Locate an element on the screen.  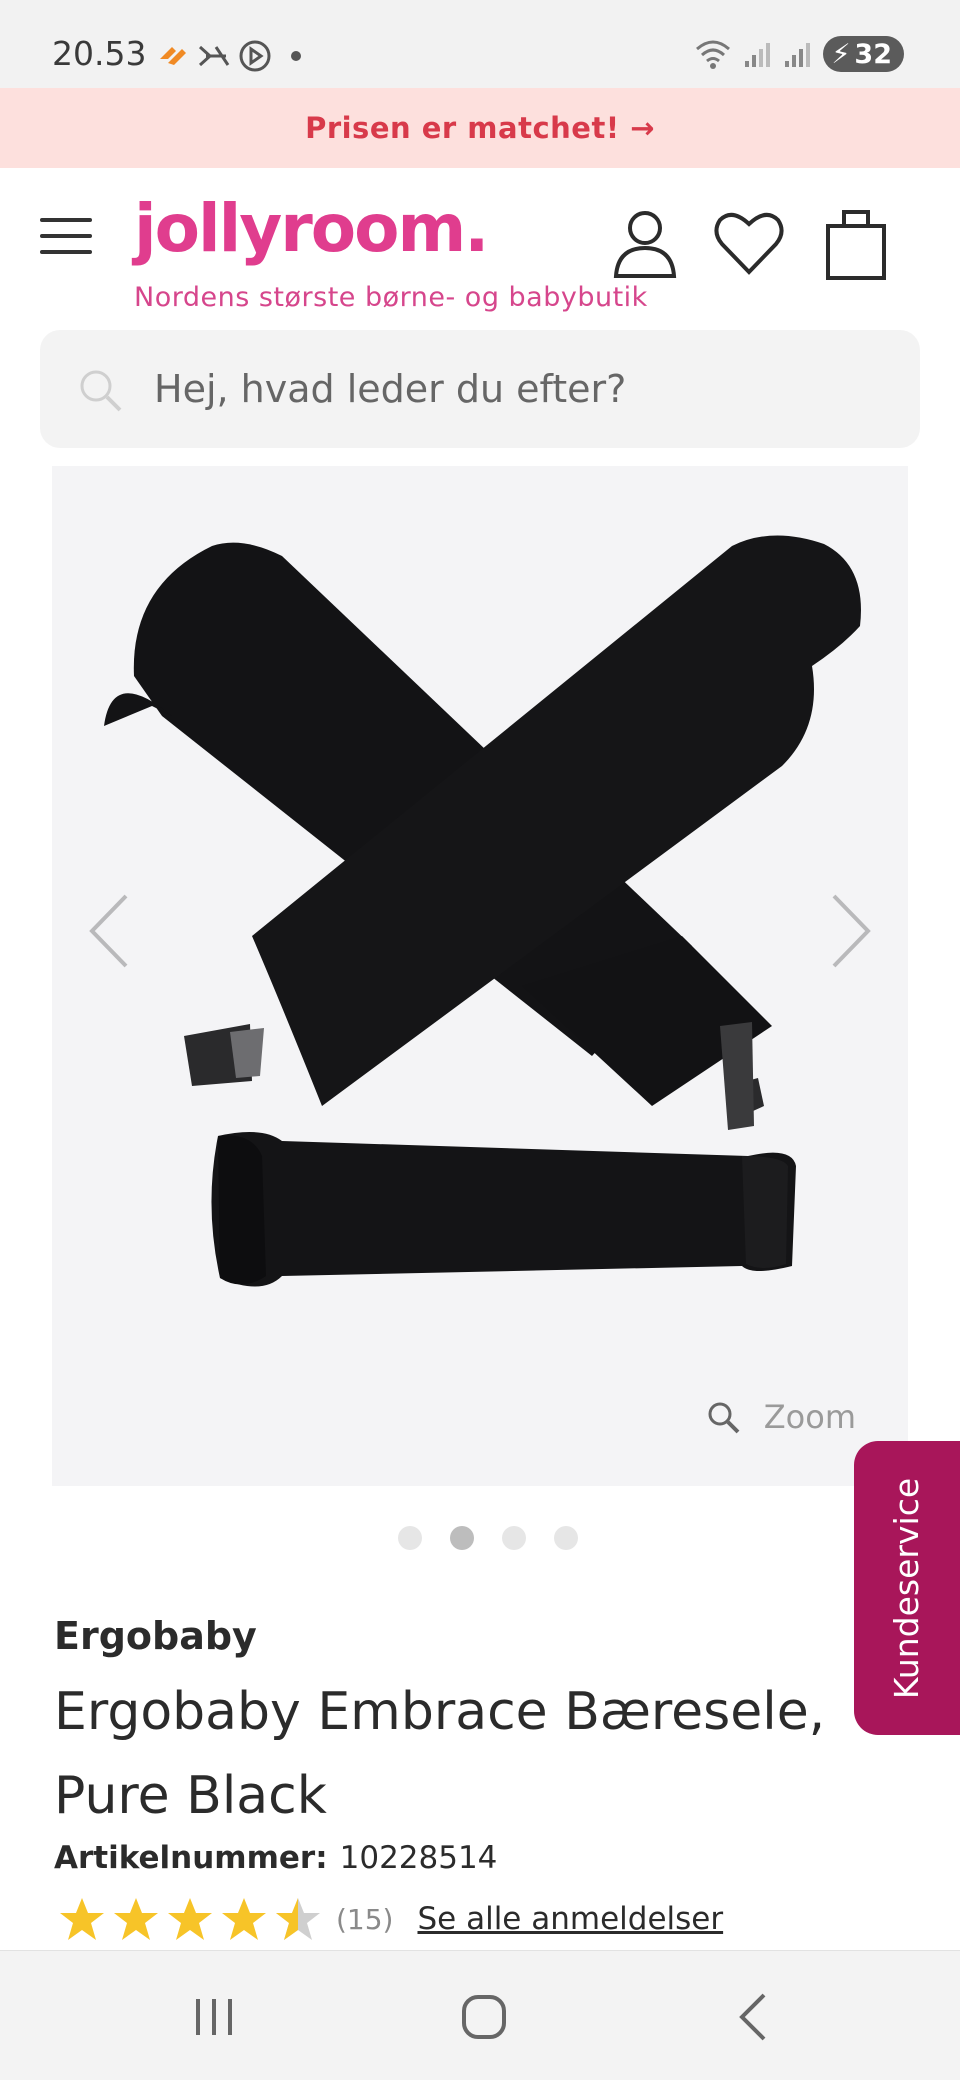
menu-icon is located at coordinates (66, 220).